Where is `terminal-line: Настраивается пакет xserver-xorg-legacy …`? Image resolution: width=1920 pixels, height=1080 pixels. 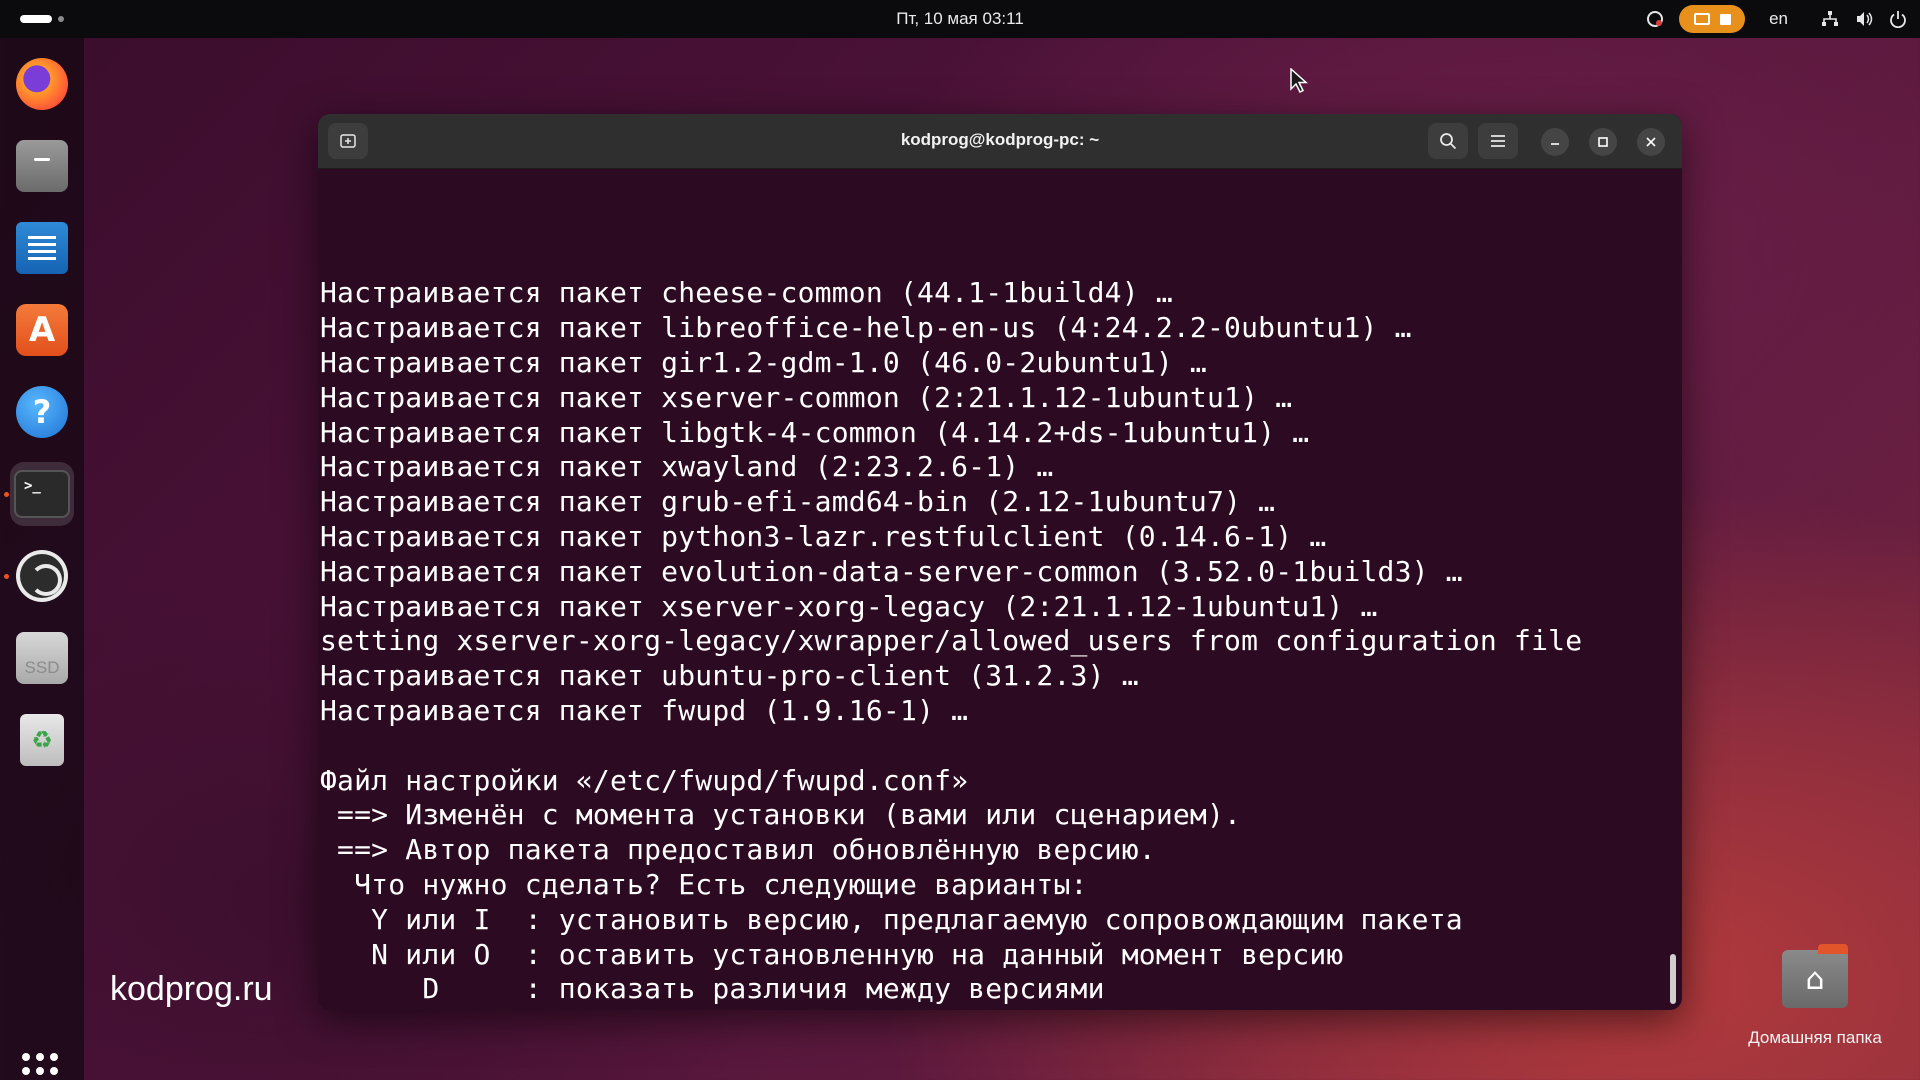 terminal-line: Настраивается пакет xserver-xorg-legacy … is located at coordinates (849, 606).